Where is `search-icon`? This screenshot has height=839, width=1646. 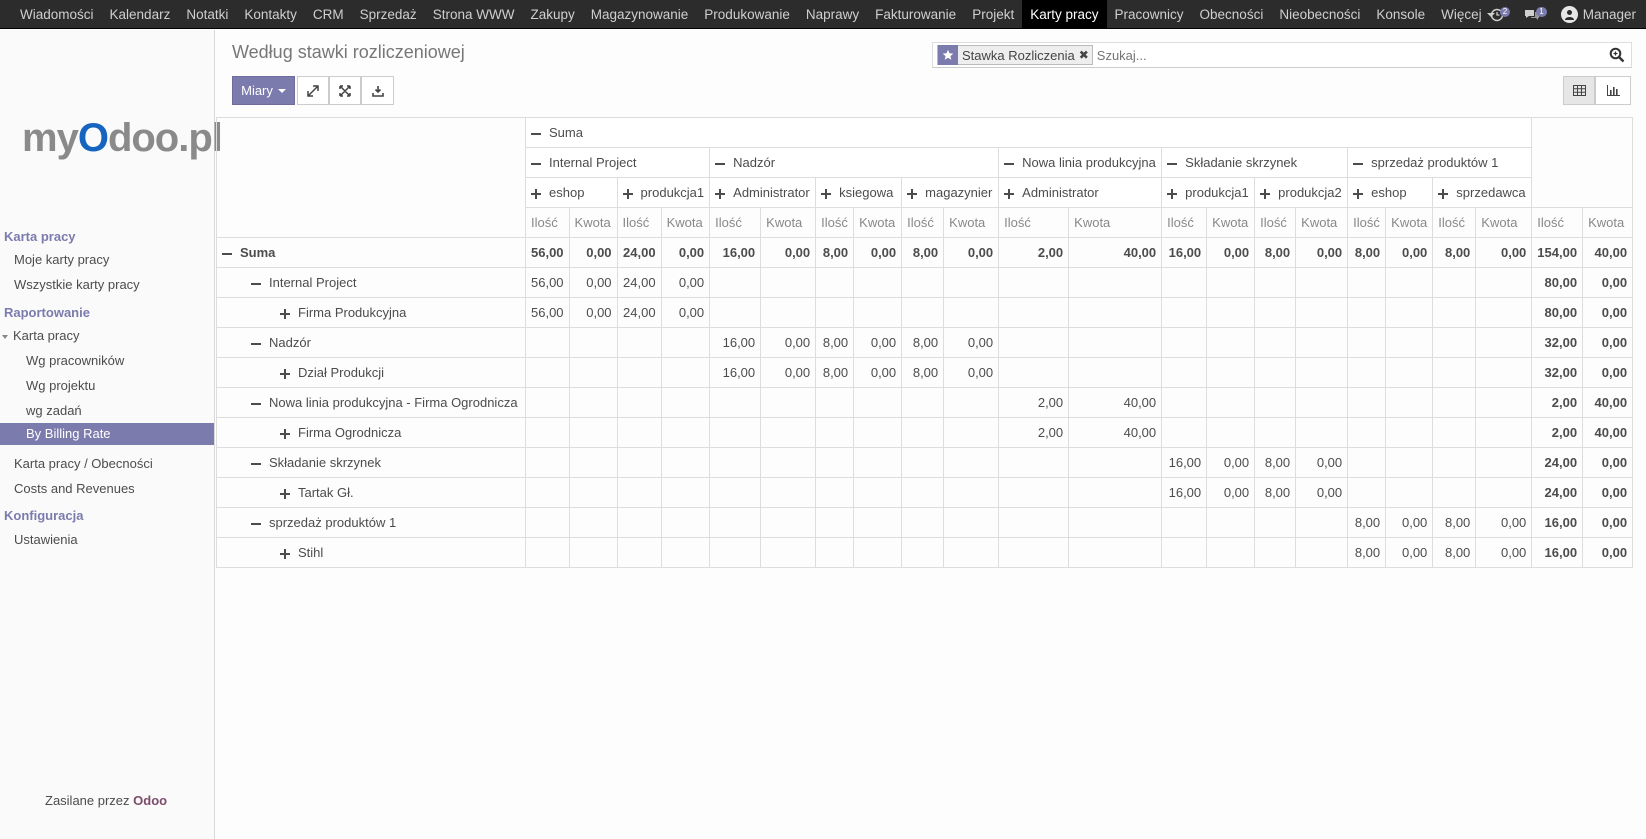
search-icon is located at coordinates (1617, 55).